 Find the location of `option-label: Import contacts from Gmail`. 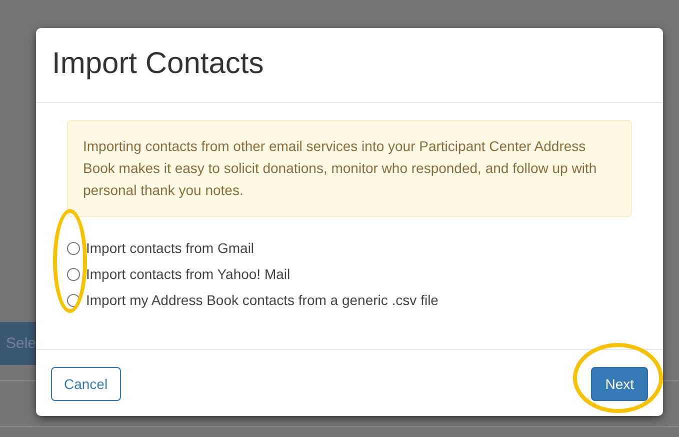

option-label: Import contacts from Gmail is located at coordinates (170, 248).